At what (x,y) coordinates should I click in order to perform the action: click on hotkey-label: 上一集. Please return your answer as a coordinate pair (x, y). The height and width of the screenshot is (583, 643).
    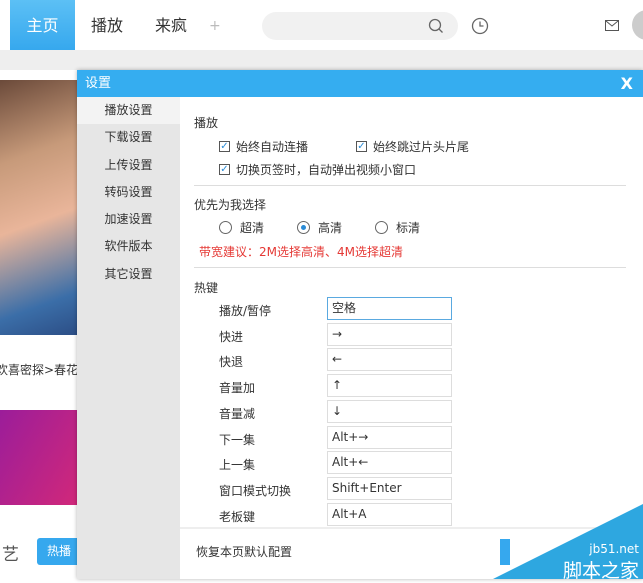
    Looking at the image, I should click on (237, 465).